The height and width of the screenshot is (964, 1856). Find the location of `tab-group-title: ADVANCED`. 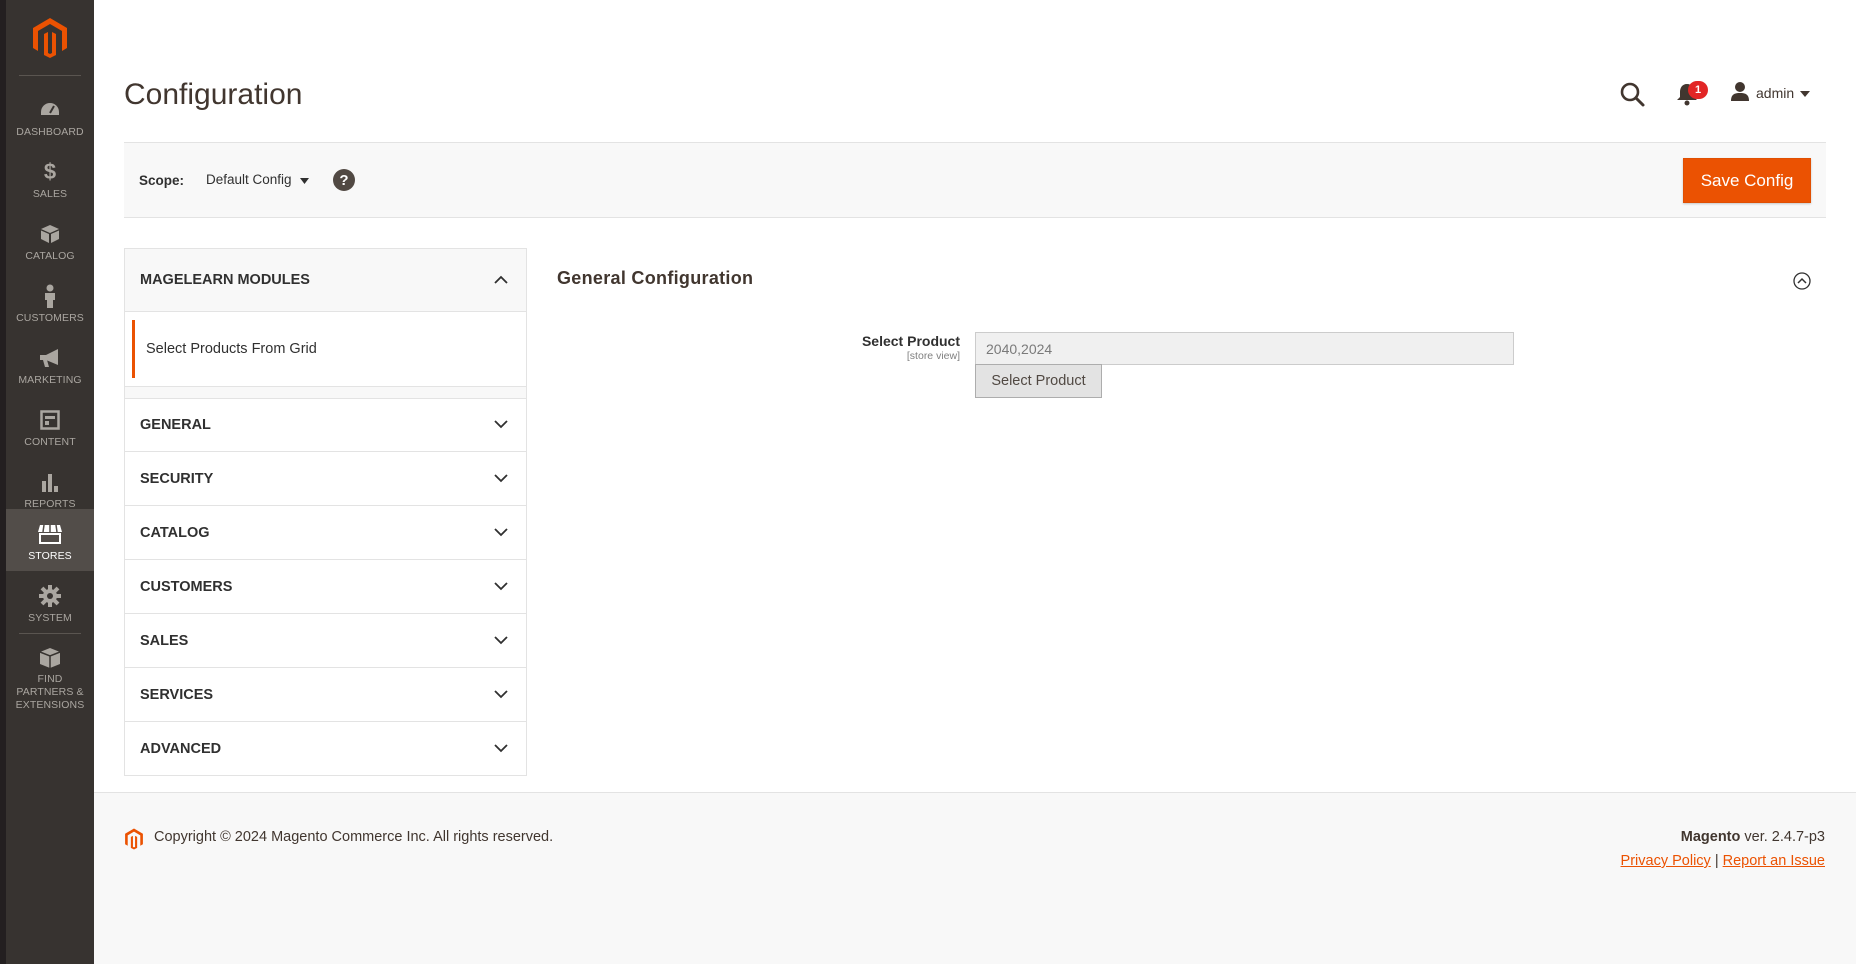

tab-group-title: ADVANCED is located at coordinates (181, 748).